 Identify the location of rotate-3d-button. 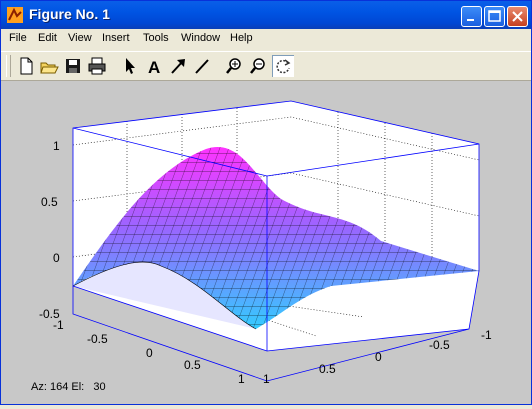
(283, 66).